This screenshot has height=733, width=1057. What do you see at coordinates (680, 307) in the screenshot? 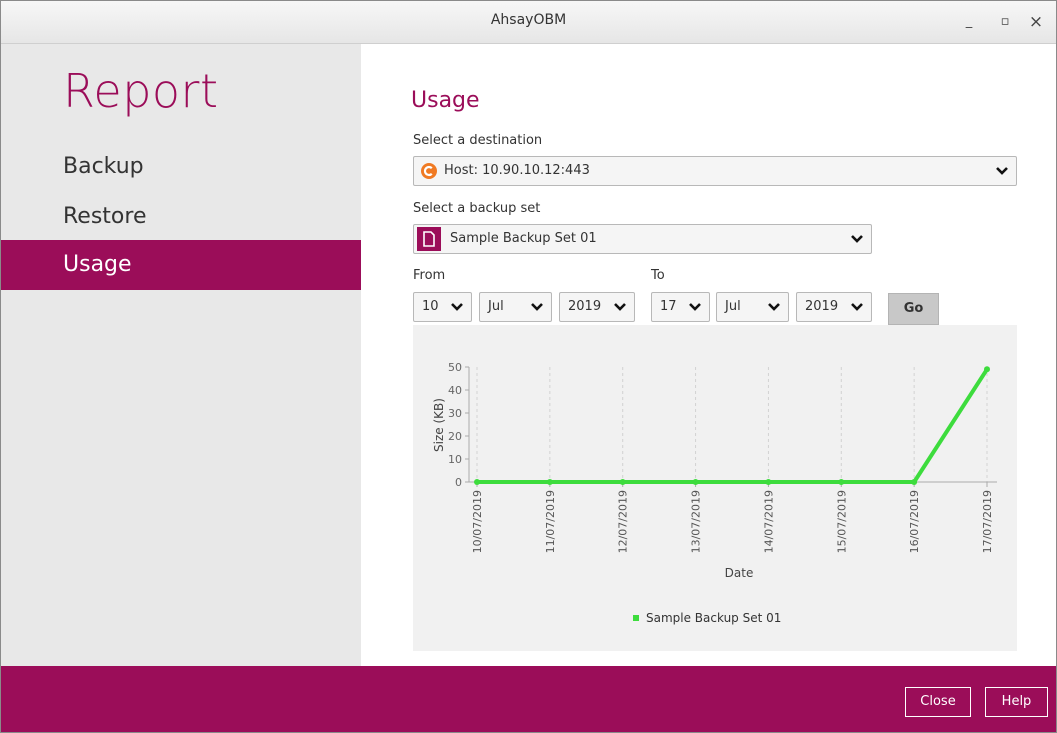
I see `to-day-select: 17` at bounding box center [680, 307].